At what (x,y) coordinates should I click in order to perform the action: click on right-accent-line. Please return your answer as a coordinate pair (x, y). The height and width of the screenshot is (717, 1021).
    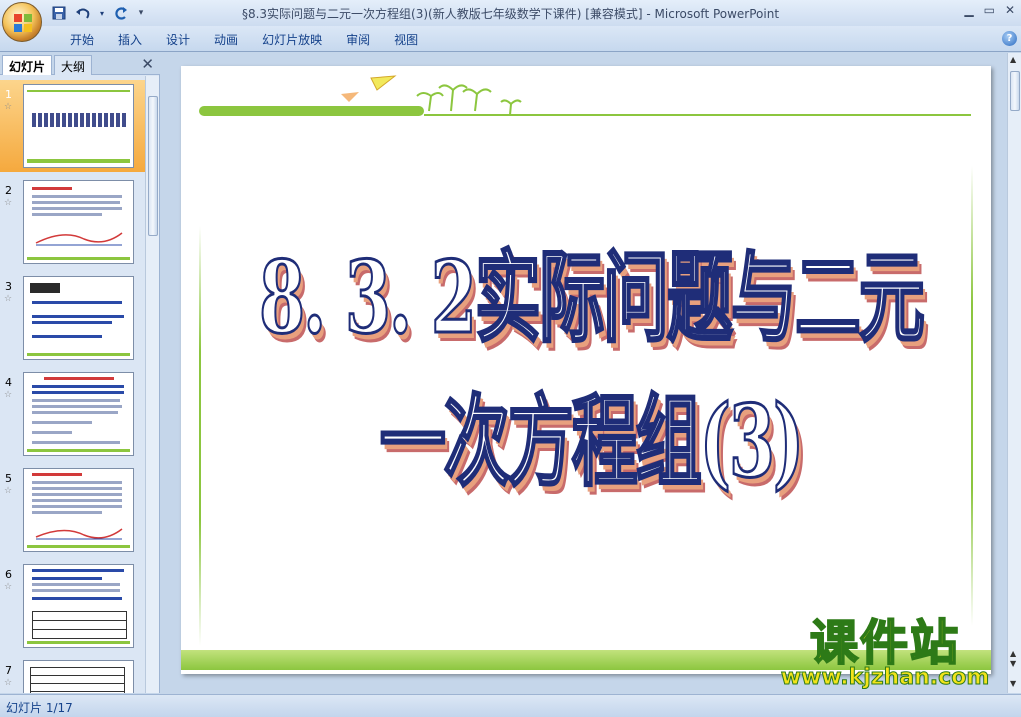
    Looking at the image, I should click on (972, 396).